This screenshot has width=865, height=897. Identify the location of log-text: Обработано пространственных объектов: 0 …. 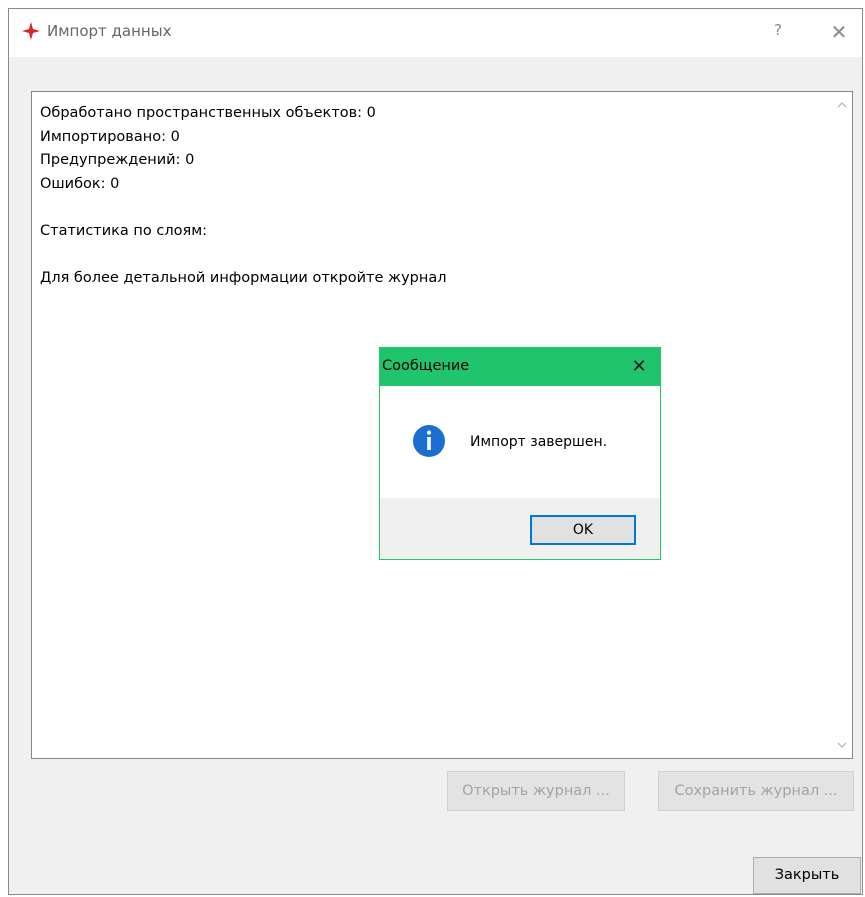
(243, 195).